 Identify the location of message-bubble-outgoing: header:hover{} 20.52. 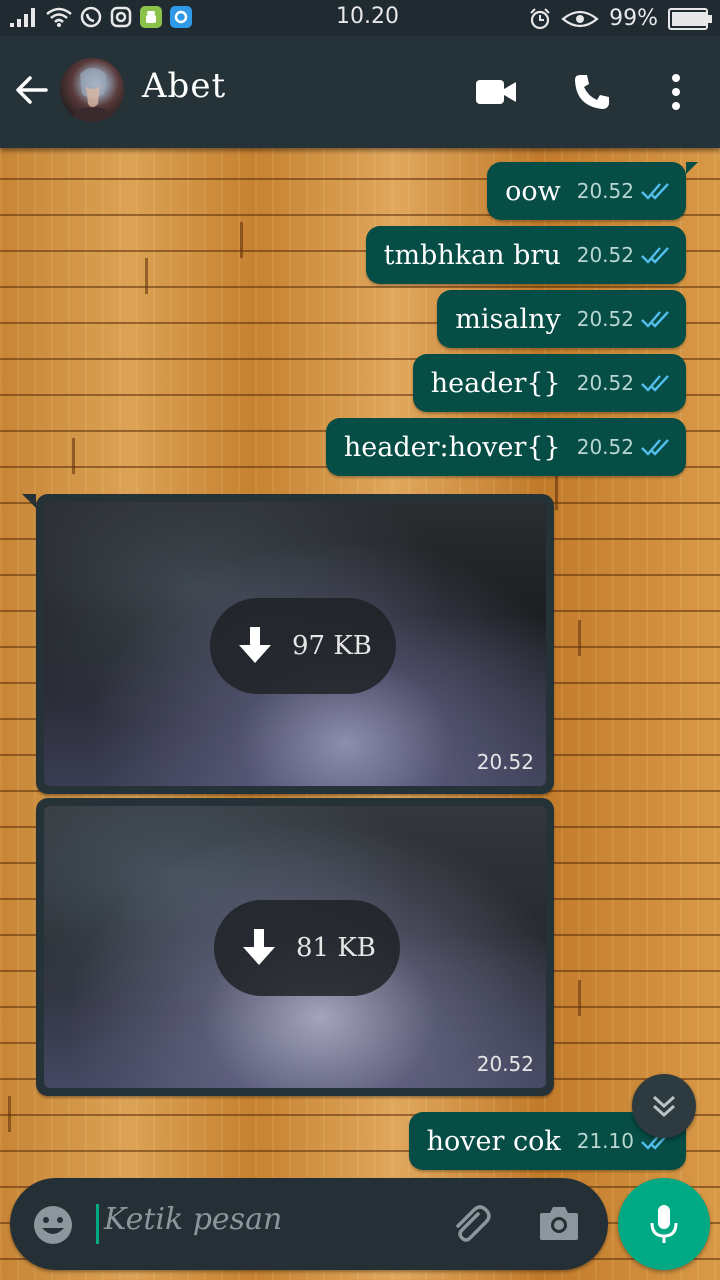
(505, 447).